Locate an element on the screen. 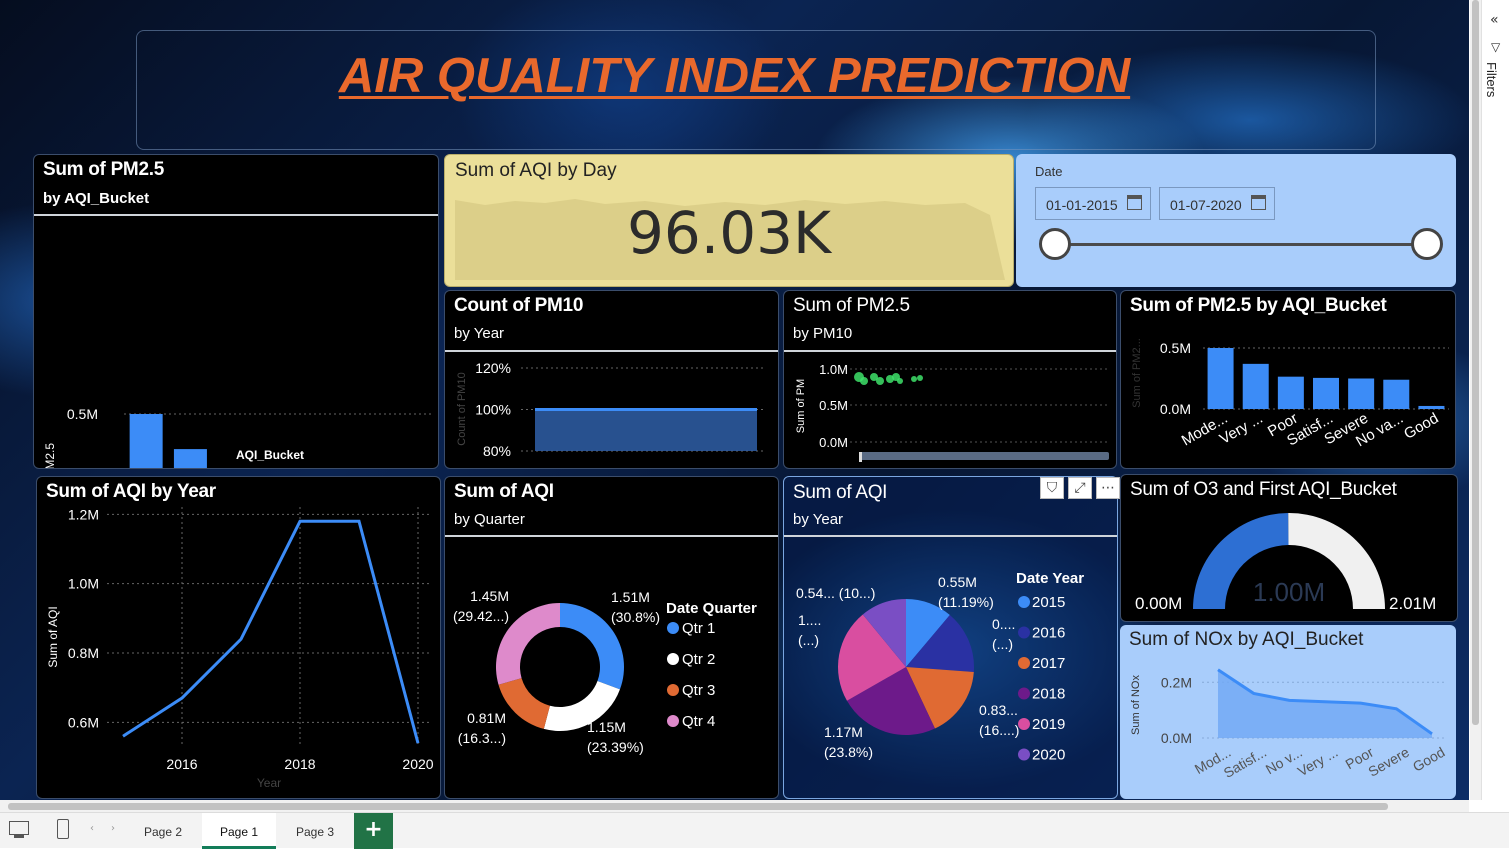  focus-mode-icon: ⤢ is located at coordinates (1080, 488).